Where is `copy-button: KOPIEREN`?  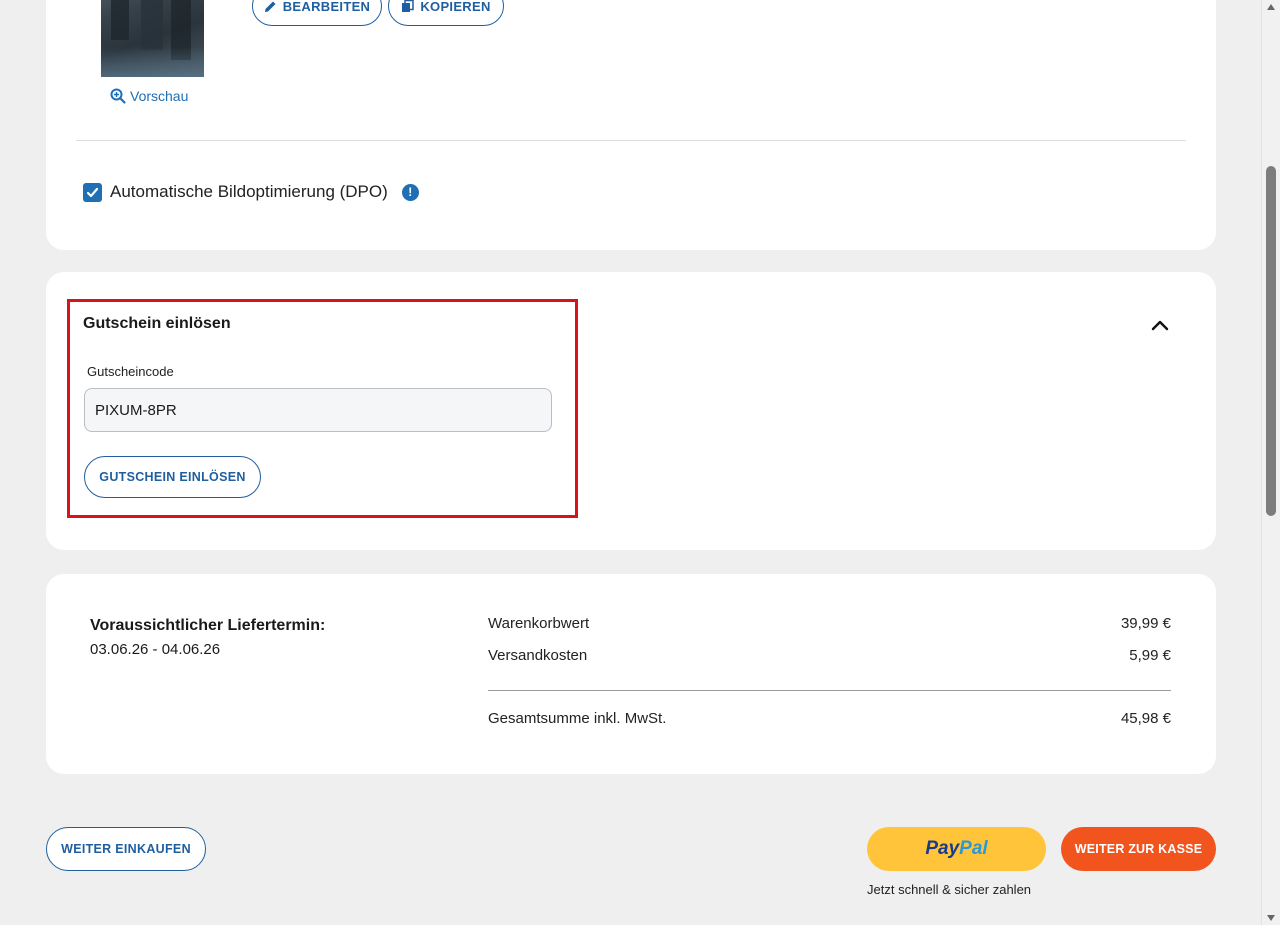 copy-button: KOPIEREN is located at coordinates (446, 13).